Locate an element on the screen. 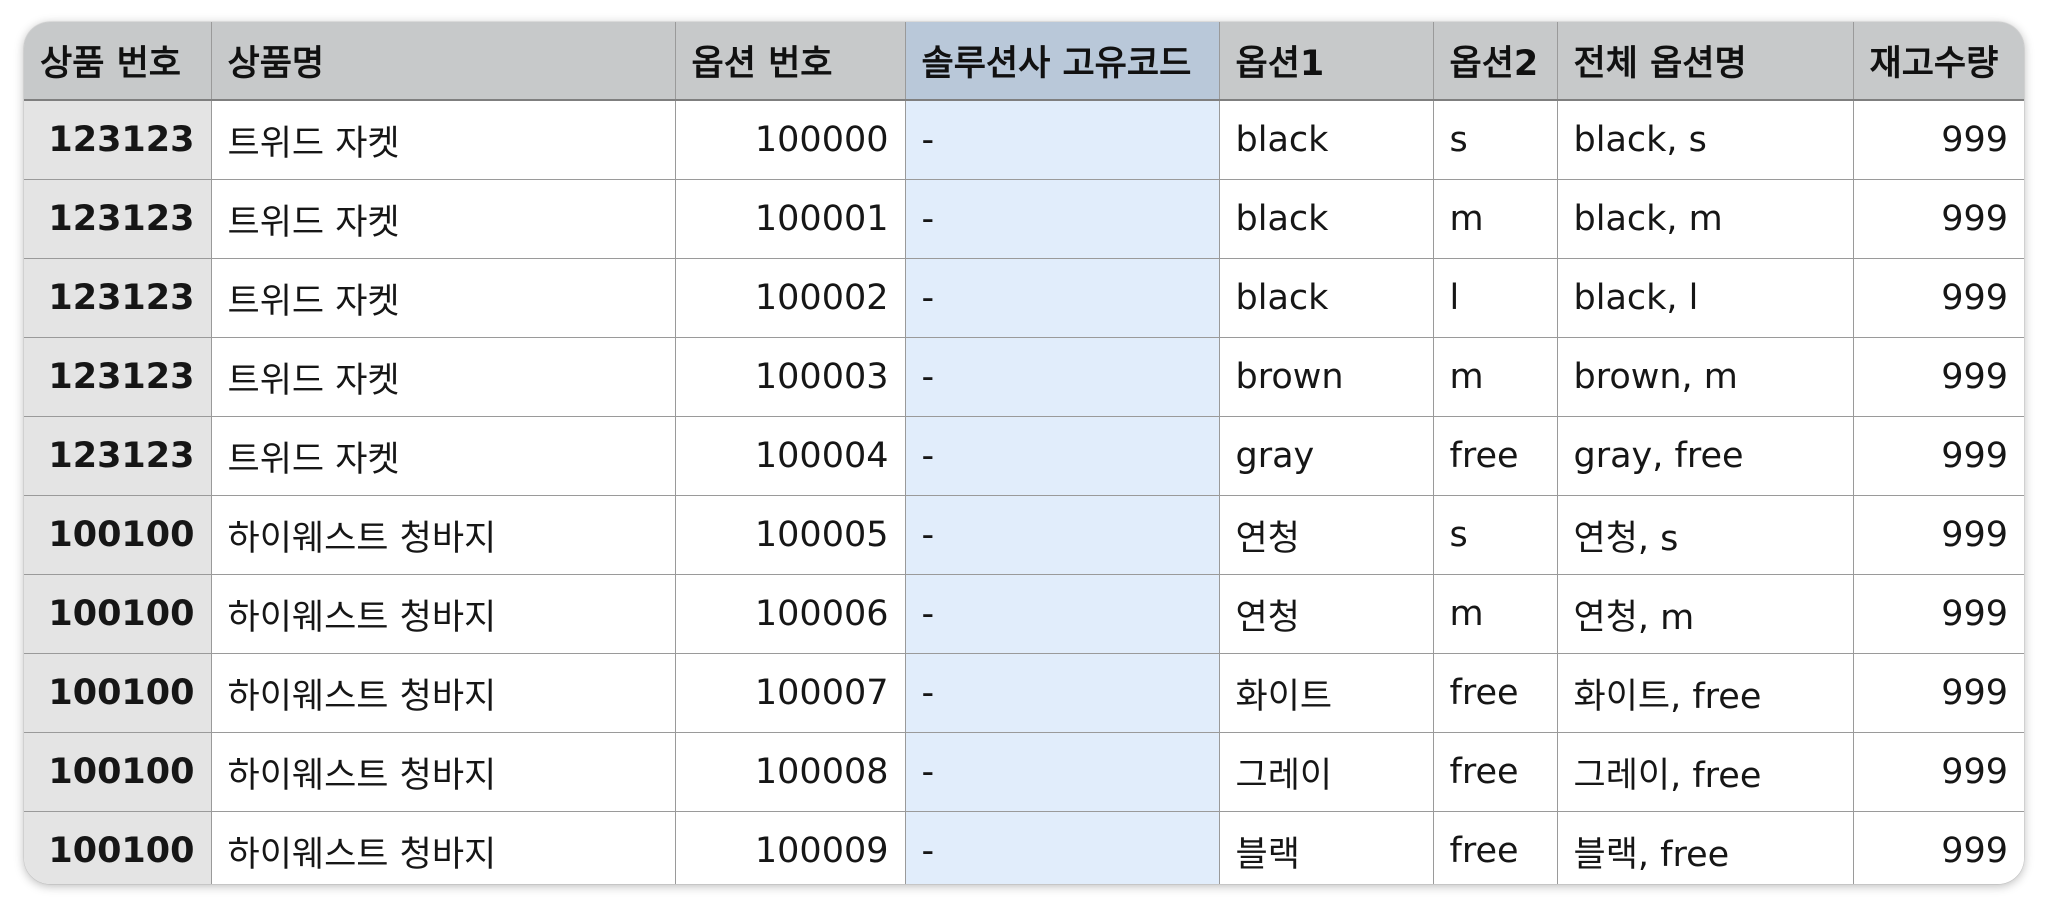 The width and height of the screenshot is (2048, 912). table-row: 123123 트위드 자켓 100004- gray free gray, free 999 is located at coordinates (1024, 456).